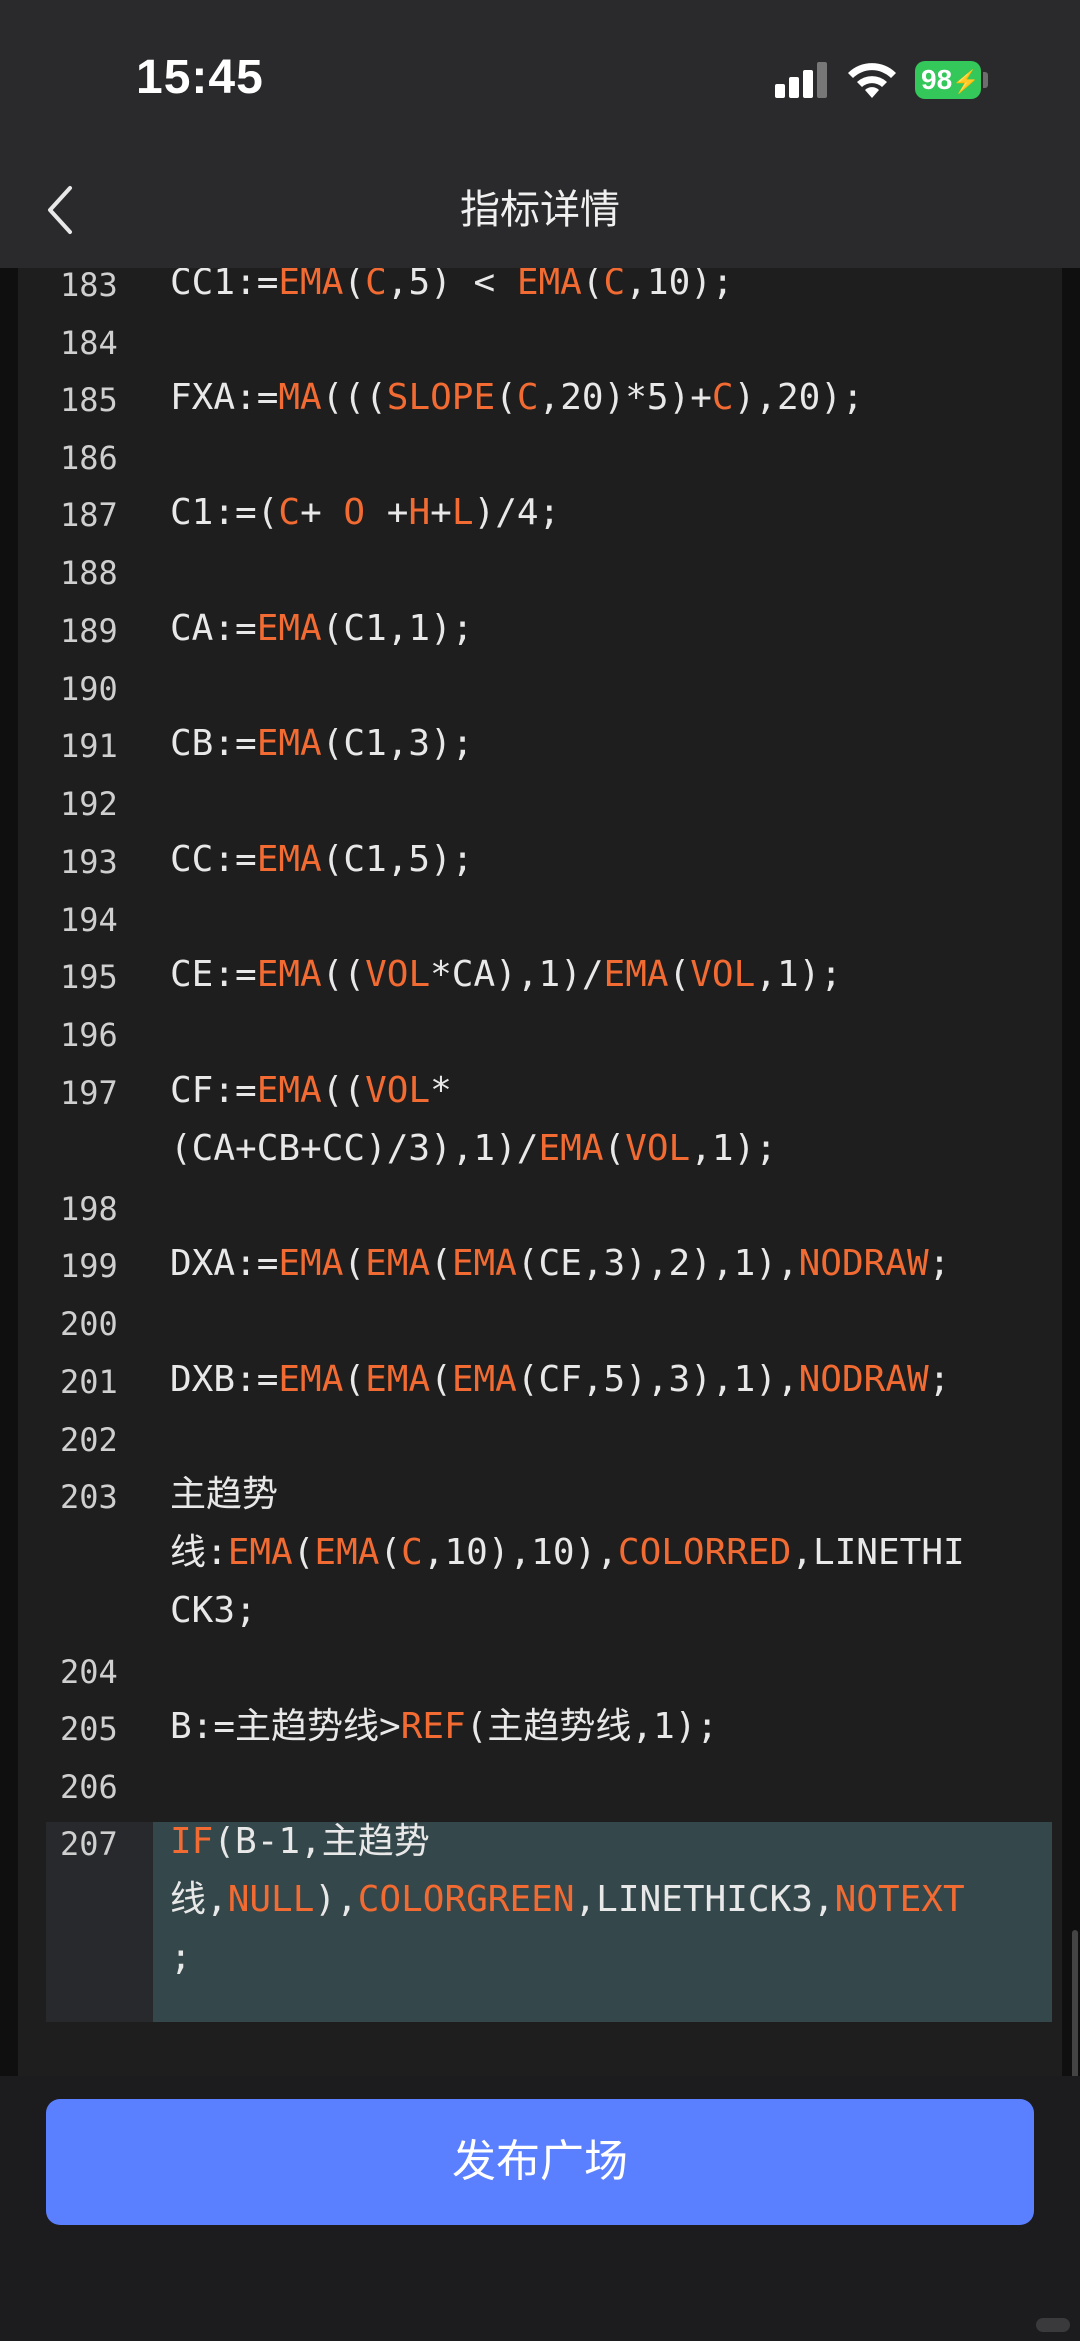  I want to click on code-keyword: NULL, so click(271, 1899).